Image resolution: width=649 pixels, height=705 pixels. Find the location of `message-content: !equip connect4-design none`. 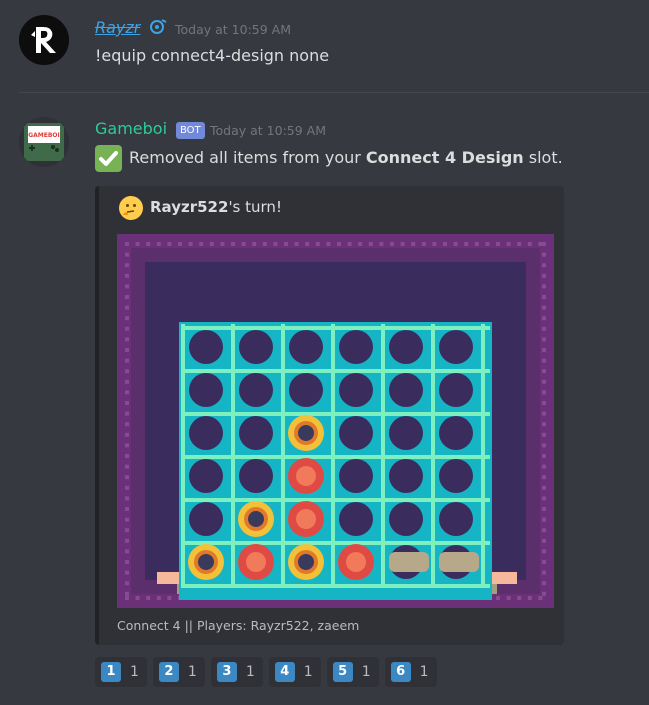

message-content: !equip connect4-design none is located at coordinates (212, 55).